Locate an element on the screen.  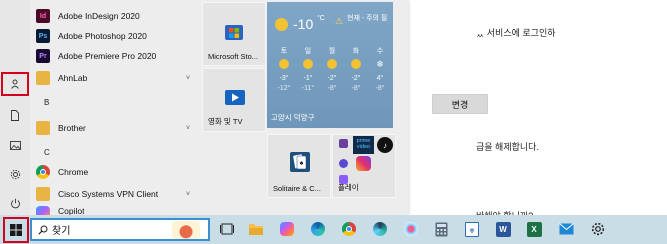
excel-icon: X is located at coordinates (534, 229).